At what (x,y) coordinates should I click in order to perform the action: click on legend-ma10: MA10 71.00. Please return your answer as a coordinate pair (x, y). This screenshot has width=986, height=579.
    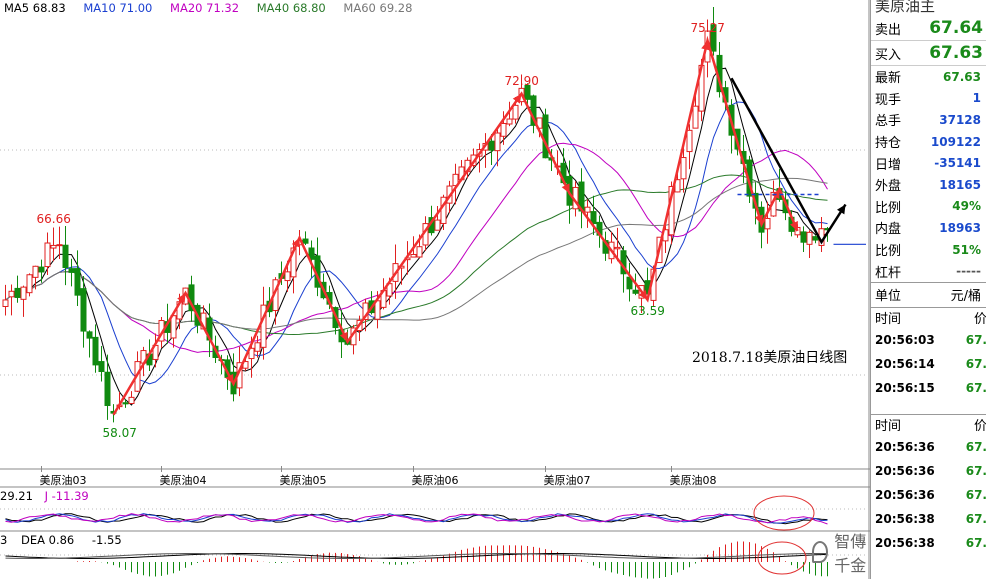
    Looking at the image, I should click on (118, 8).